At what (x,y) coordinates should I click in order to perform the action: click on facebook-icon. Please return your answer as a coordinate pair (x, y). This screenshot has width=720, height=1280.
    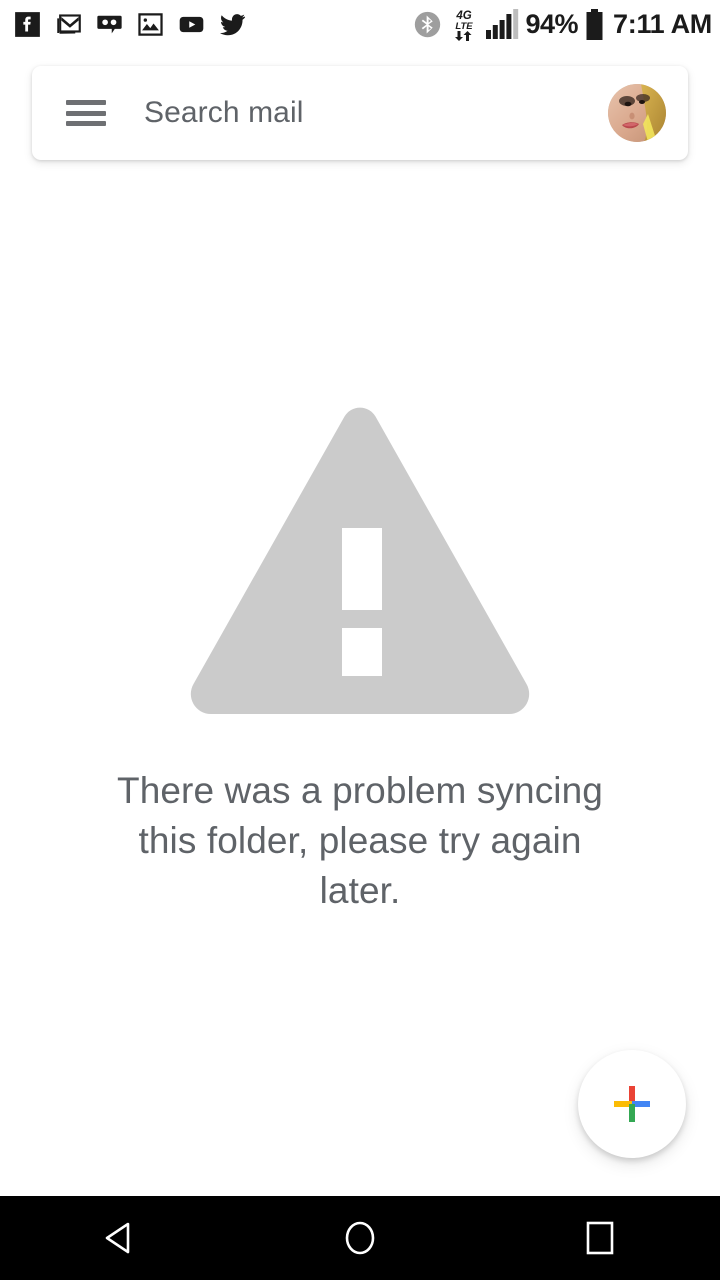
    Looking at the image, I should click on (27, 24).